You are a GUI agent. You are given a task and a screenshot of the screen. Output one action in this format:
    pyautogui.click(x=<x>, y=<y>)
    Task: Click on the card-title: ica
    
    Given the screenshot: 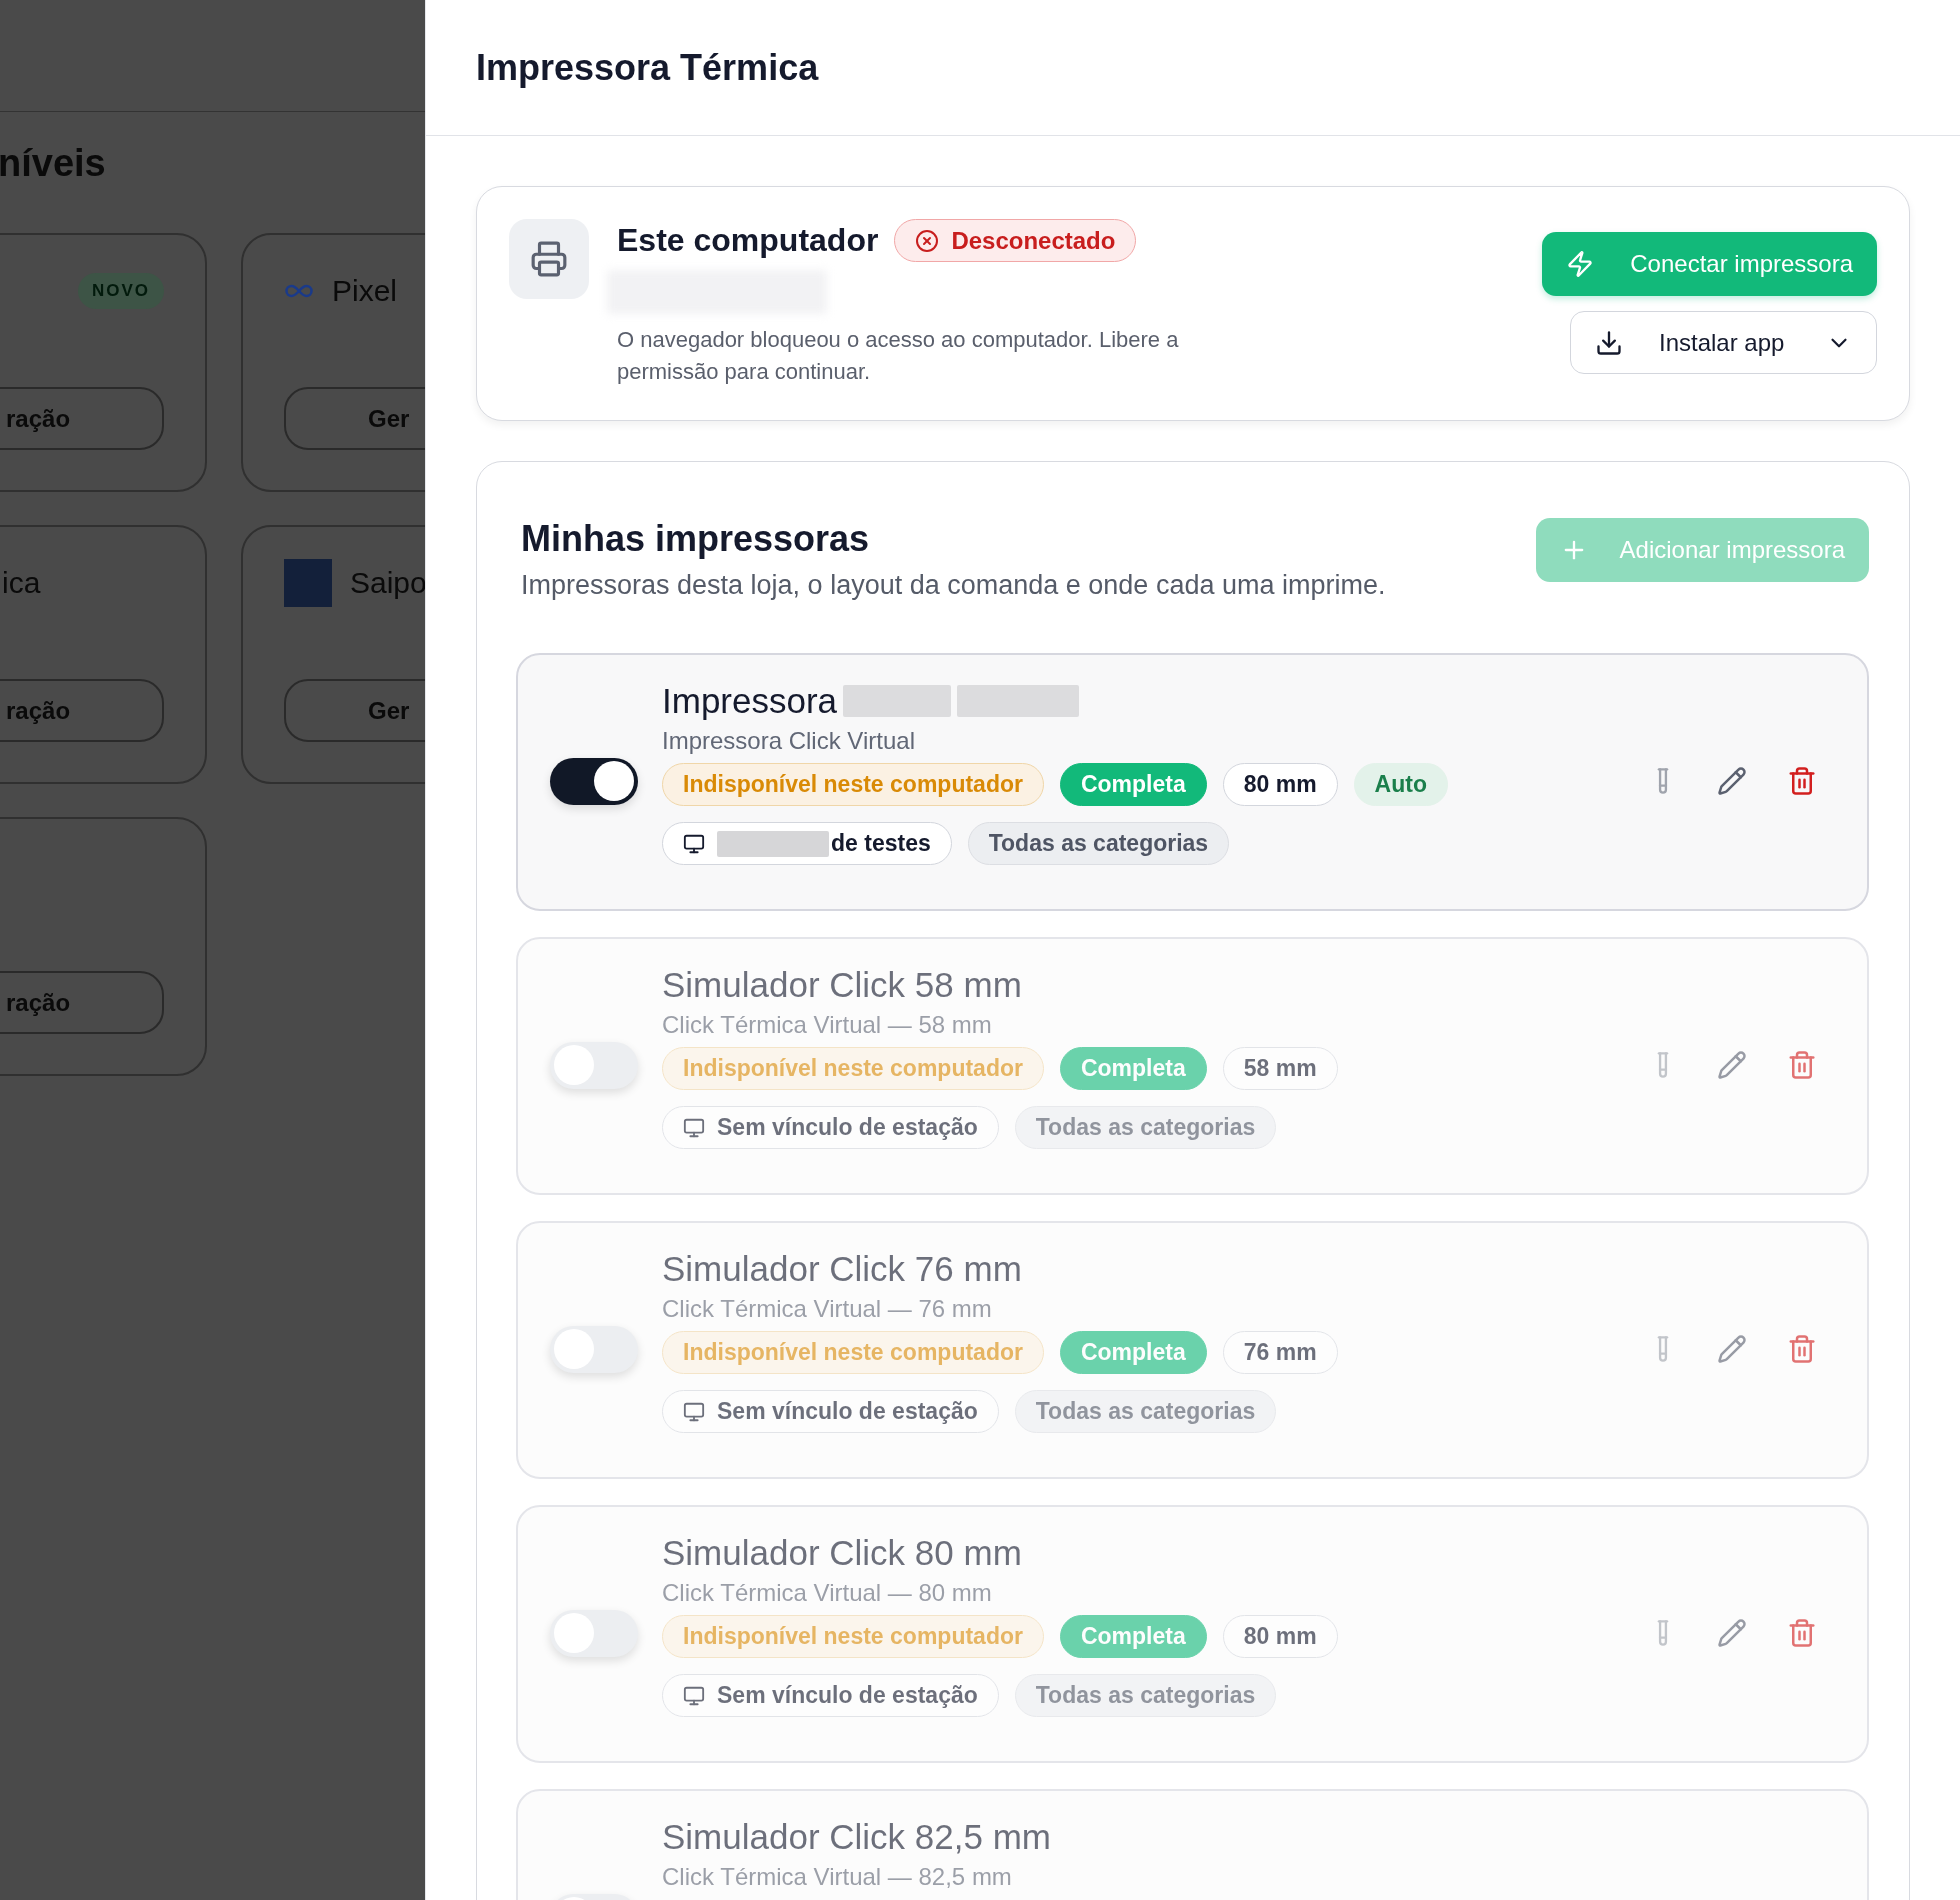 What is the action you would take?
    pyautogui.click(x=21, y=583)
    